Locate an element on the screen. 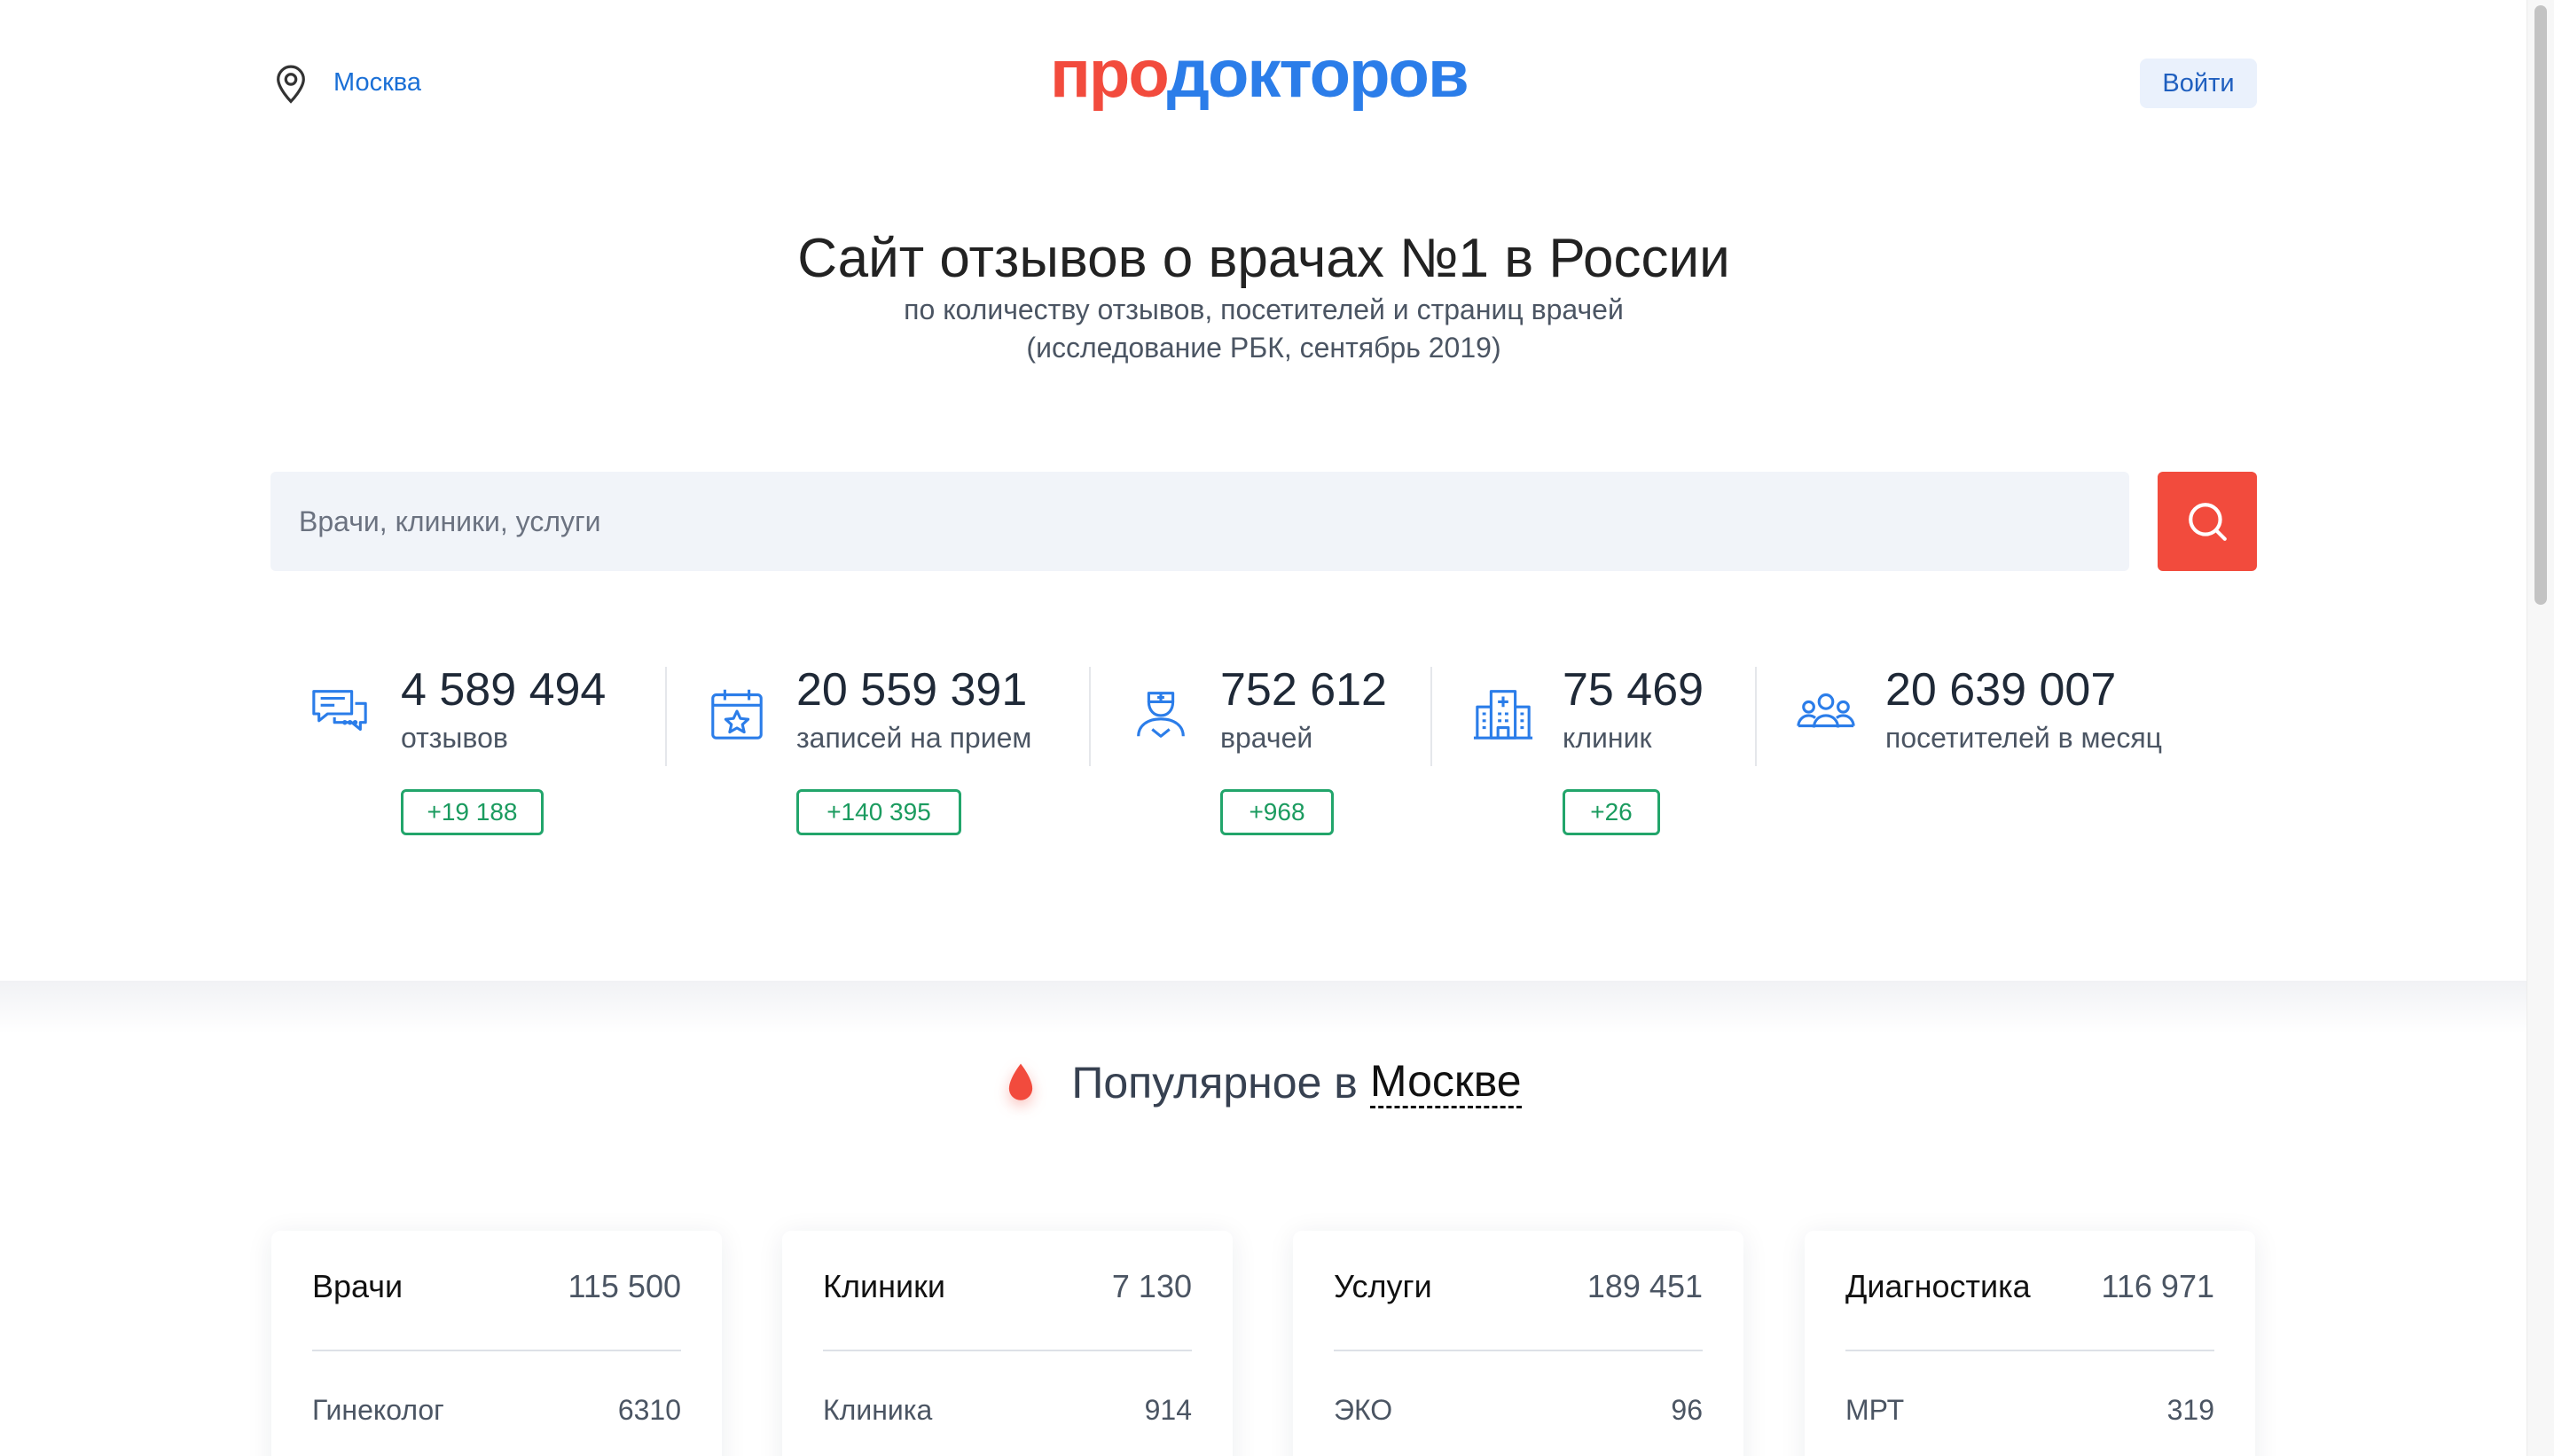  city-selector: Москва is located at coordinates (346, 82).